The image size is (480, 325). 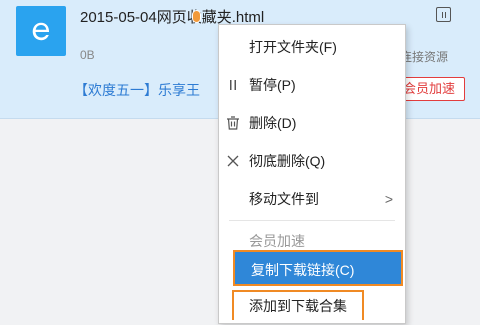 What do you see at coordinates (298, 305) in the screenshot?
I see `callout-outline` at bounding box center [298, 305].